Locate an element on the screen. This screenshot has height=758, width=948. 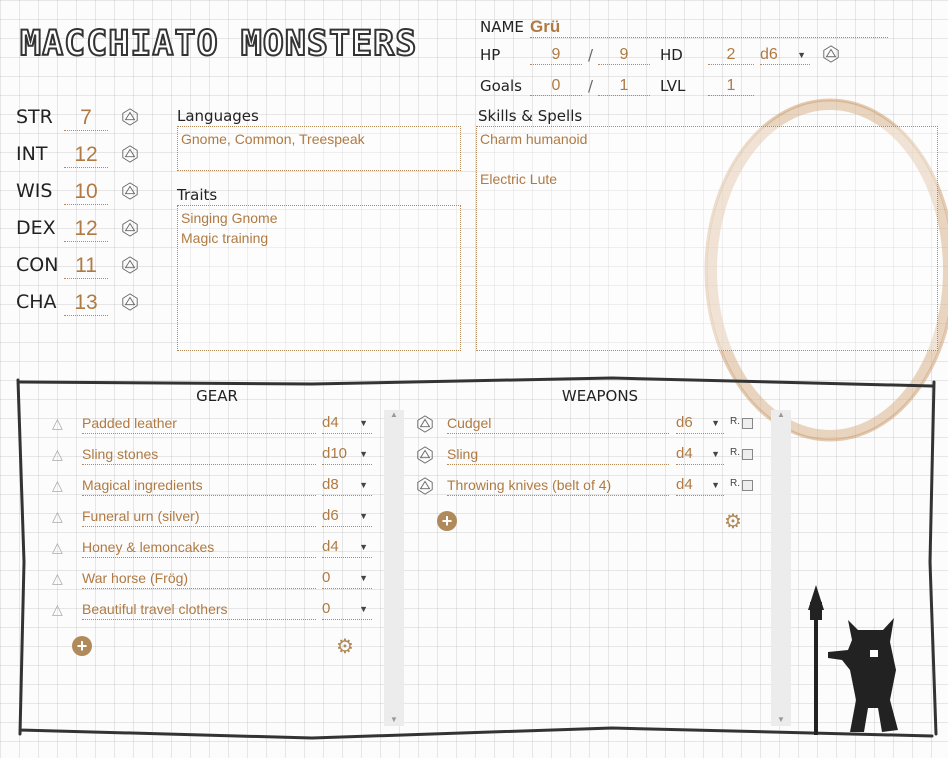
name-field: Grü is located at coordinates (709, 27).